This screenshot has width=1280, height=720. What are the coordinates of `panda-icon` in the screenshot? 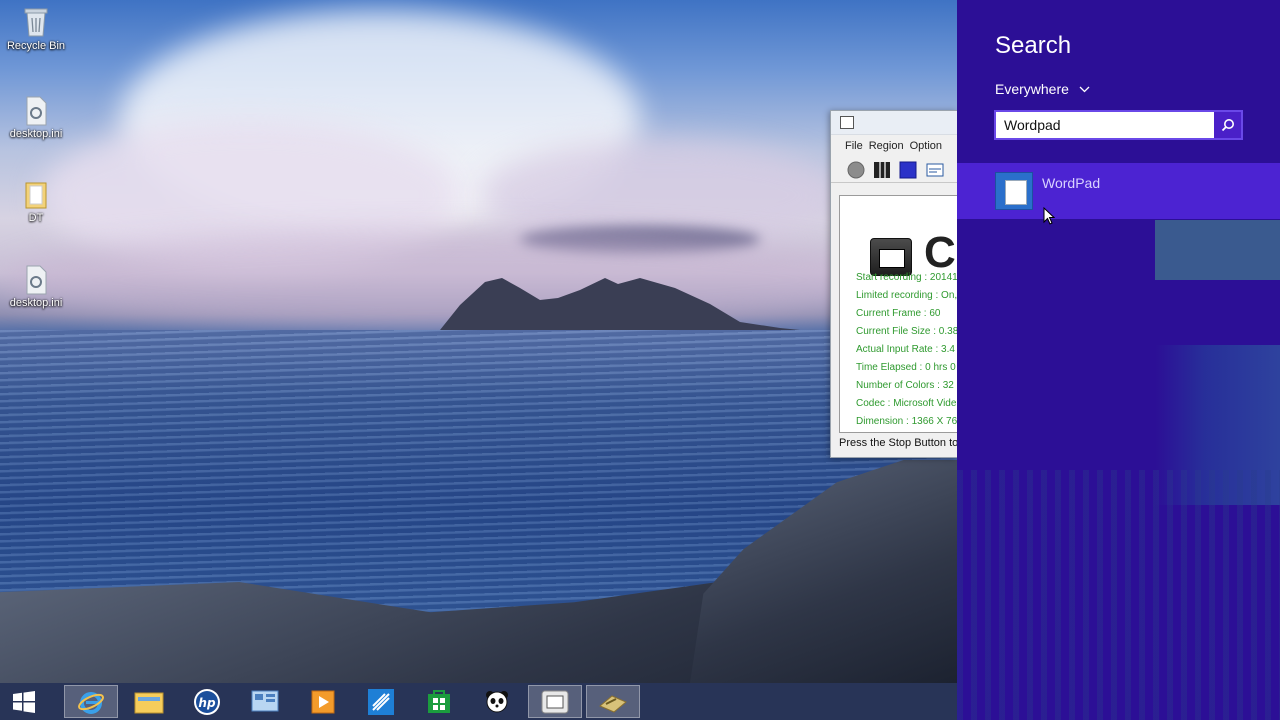 It's located at (497, 701).